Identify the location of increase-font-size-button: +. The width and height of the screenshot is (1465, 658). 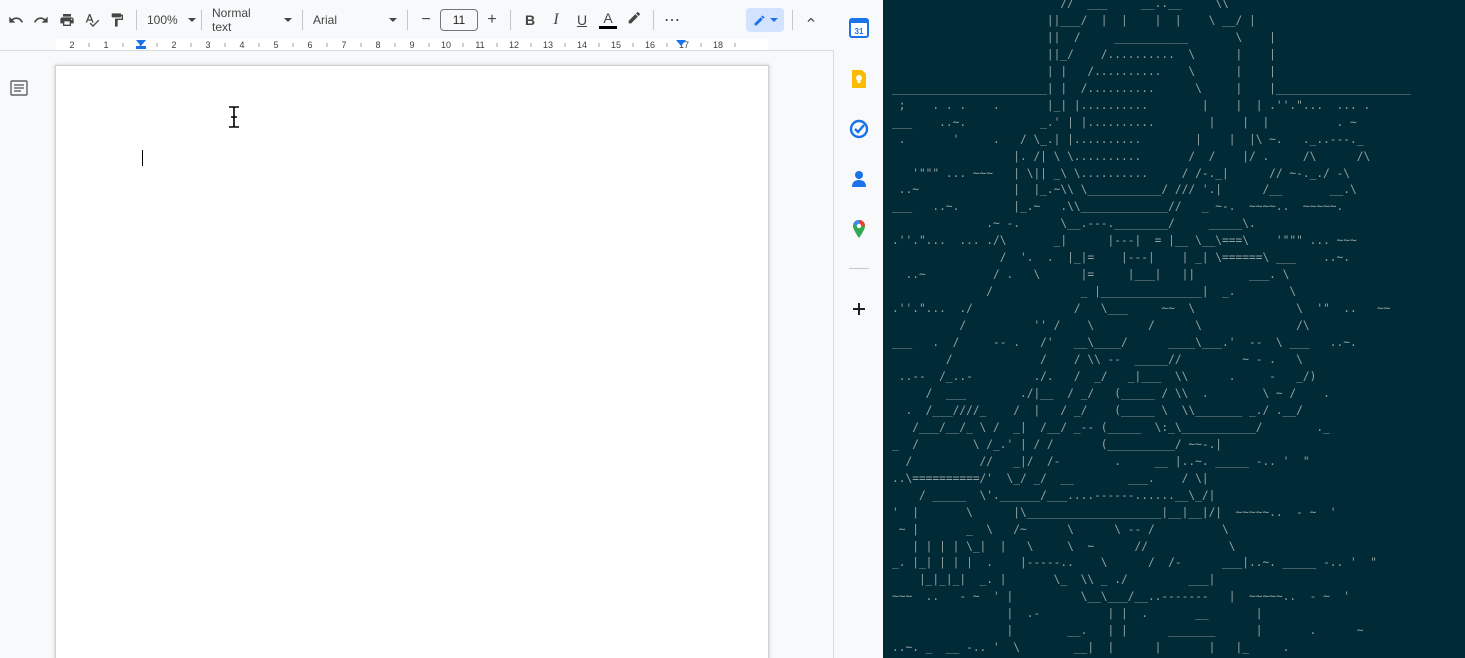
(492, 20).